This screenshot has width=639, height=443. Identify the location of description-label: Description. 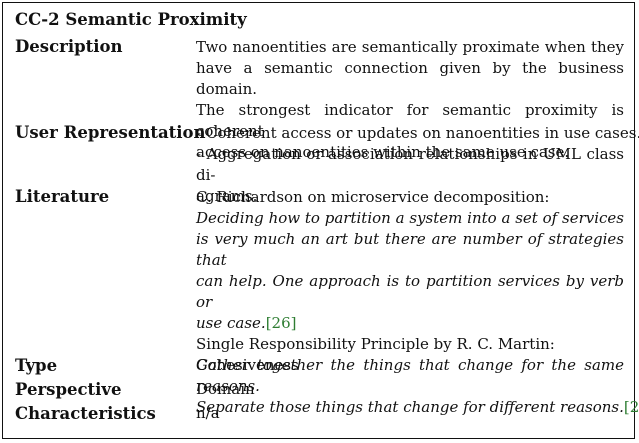
(69, 46).